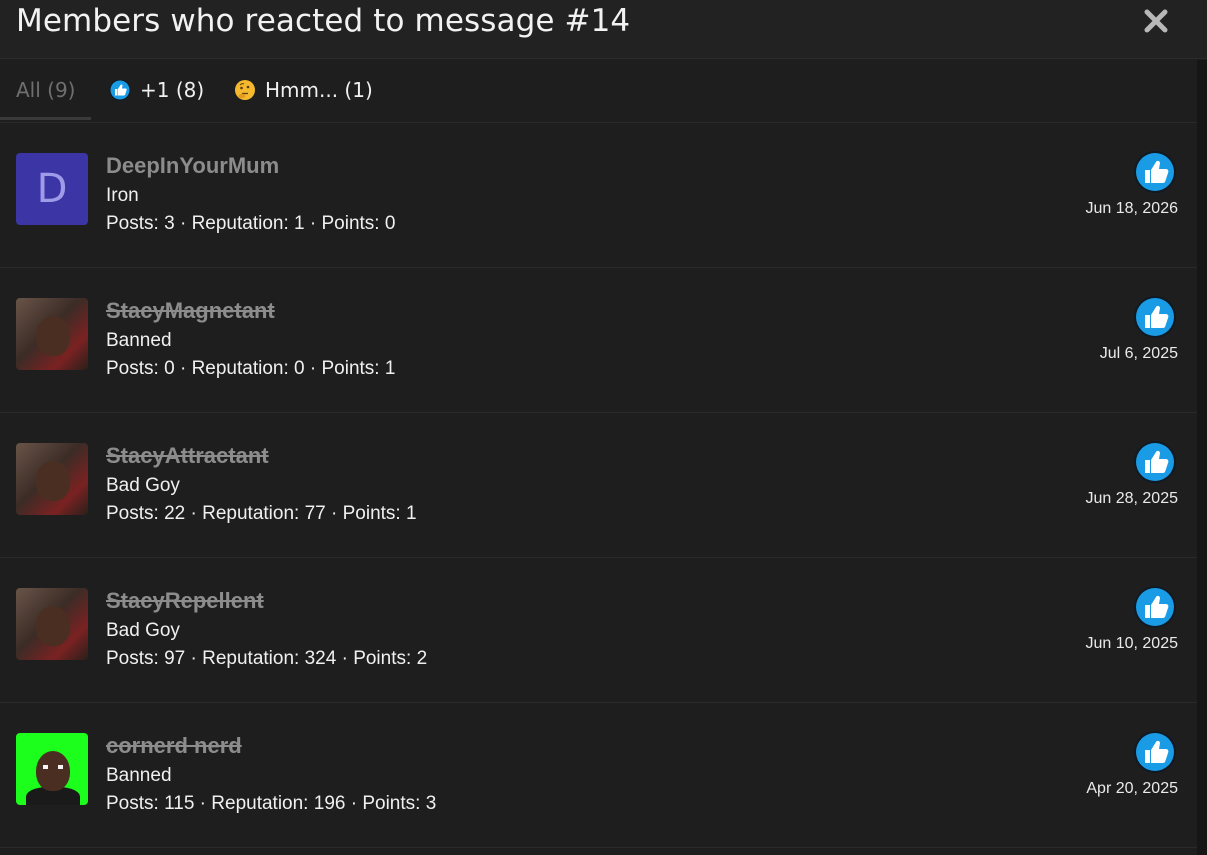  I want to click on user-rank: Iron, so click(122, 195).